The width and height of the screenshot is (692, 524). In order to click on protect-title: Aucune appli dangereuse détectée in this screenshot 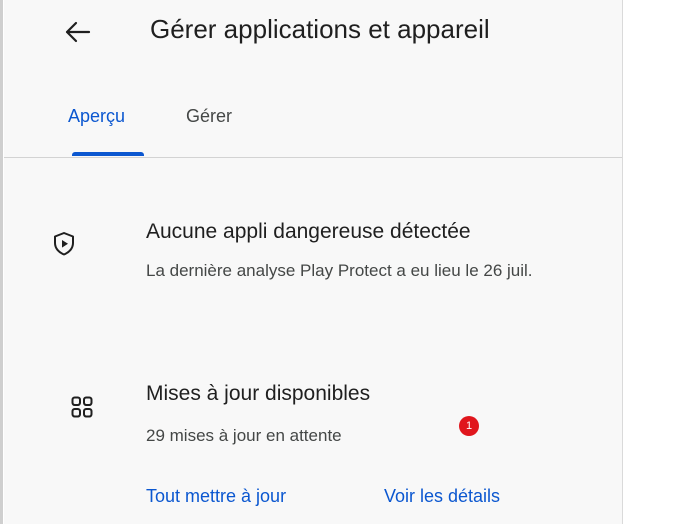, I will do `click(308, 231)`.